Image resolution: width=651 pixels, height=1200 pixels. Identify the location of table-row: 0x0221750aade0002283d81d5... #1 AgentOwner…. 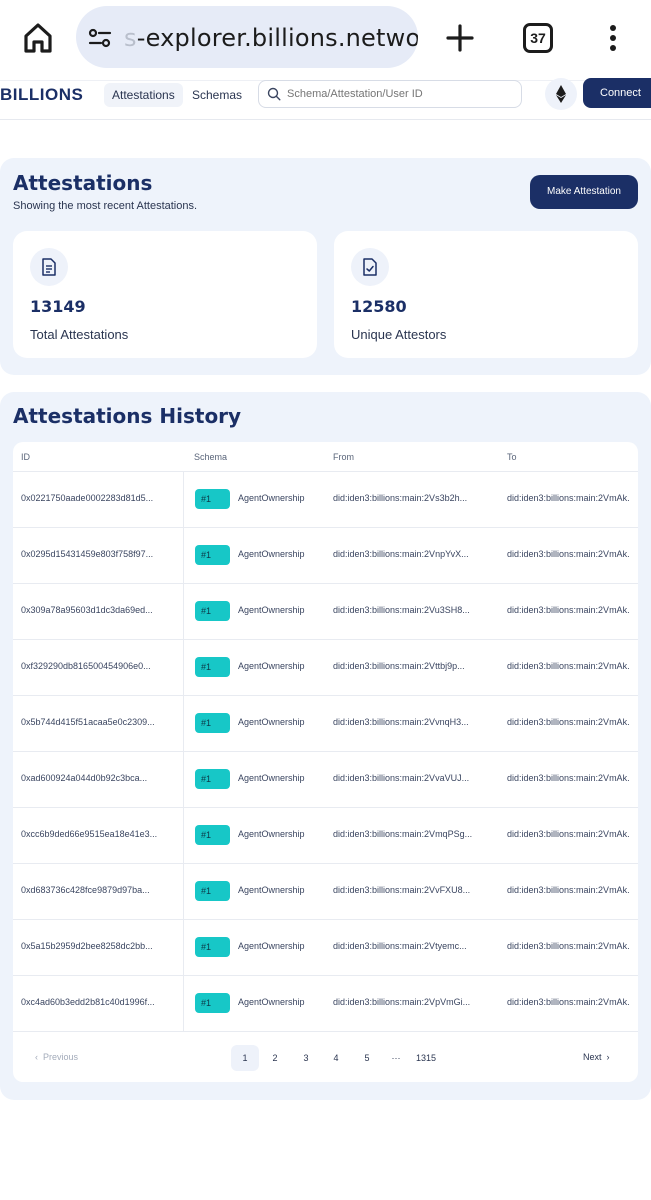
(325, 500).